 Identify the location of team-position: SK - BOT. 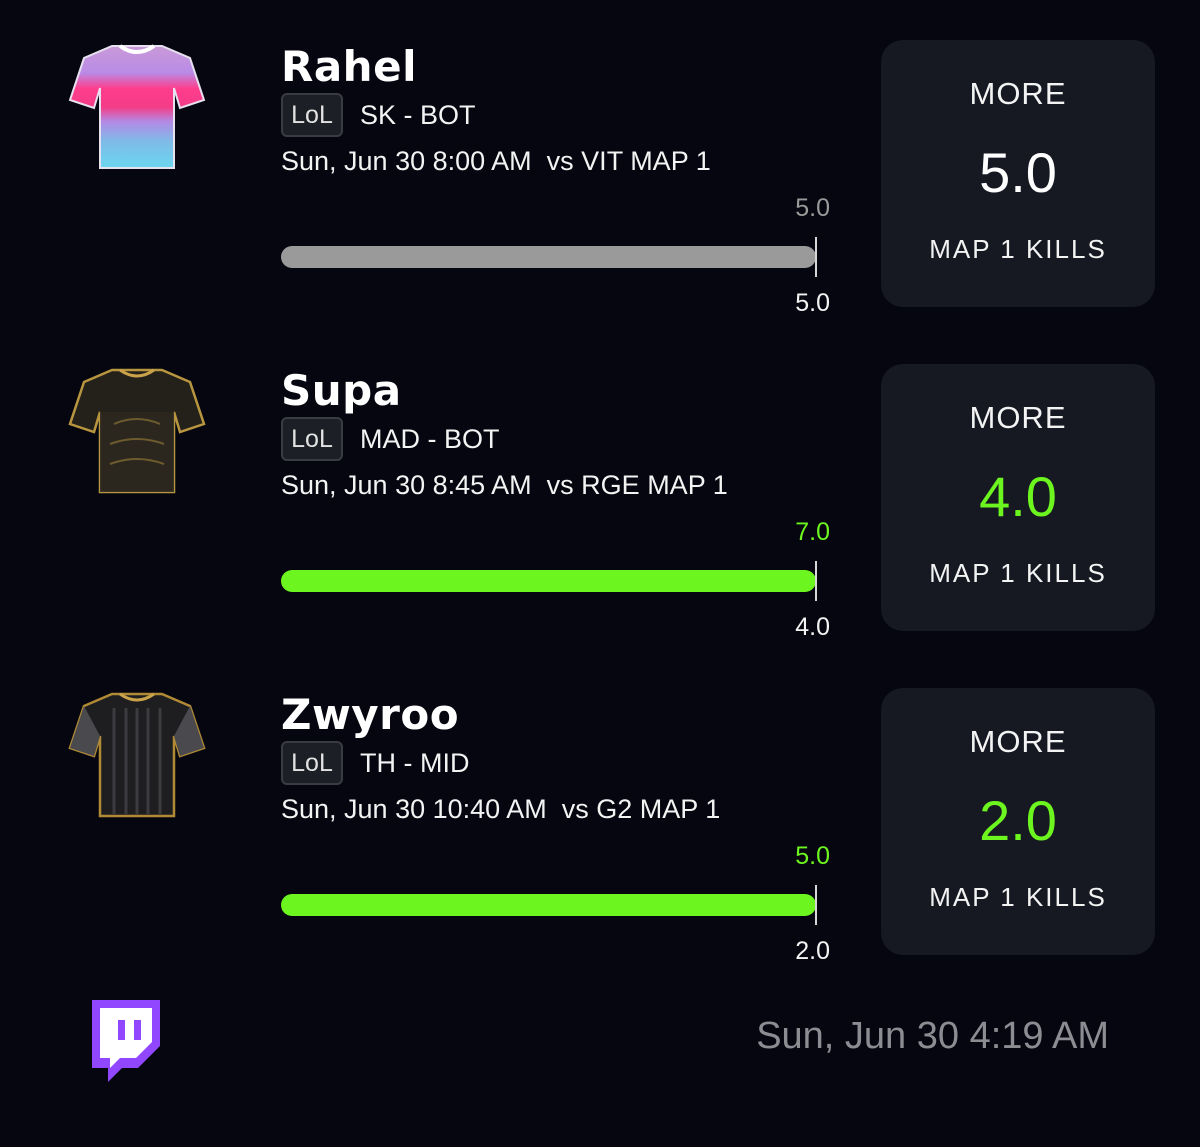
(418, 115).